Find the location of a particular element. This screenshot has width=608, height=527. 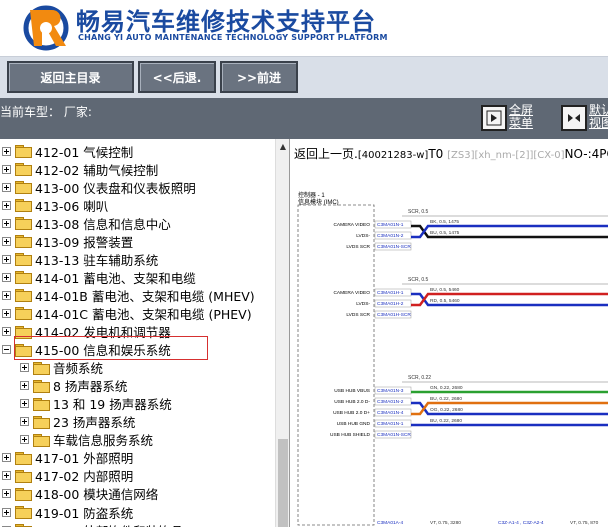

tree-item-label: 413-06 喇叭 is located at coordinates (71, 205).